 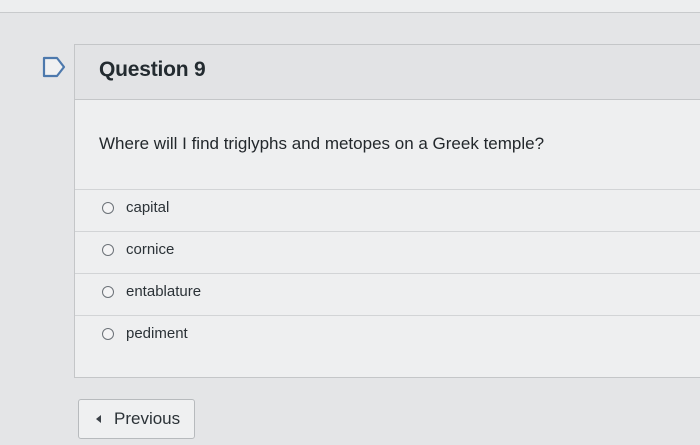 I want to click on previous-button: Previous, so click(x=136, y=419).